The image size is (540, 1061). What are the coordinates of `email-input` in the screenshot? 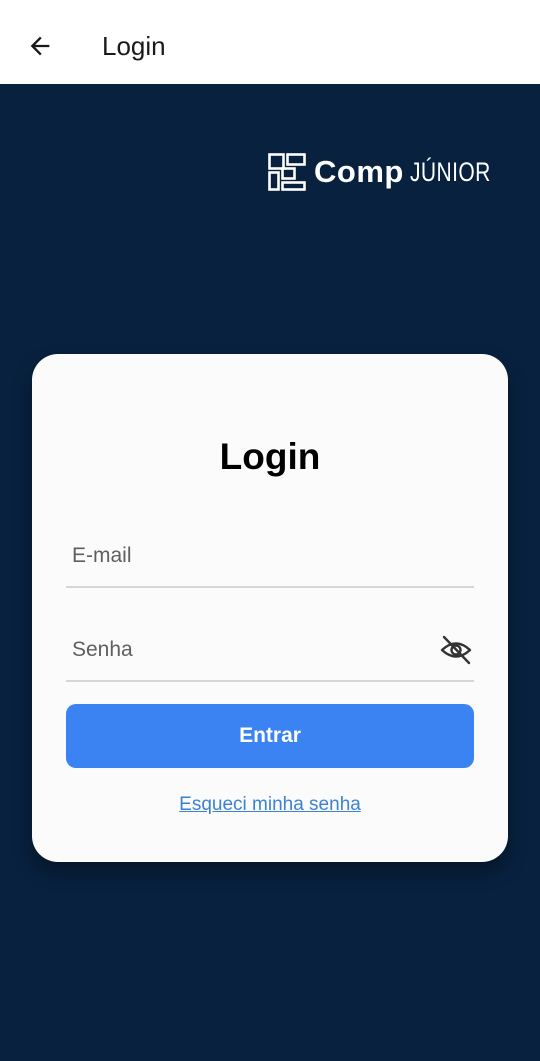 It's located at (270, 556).